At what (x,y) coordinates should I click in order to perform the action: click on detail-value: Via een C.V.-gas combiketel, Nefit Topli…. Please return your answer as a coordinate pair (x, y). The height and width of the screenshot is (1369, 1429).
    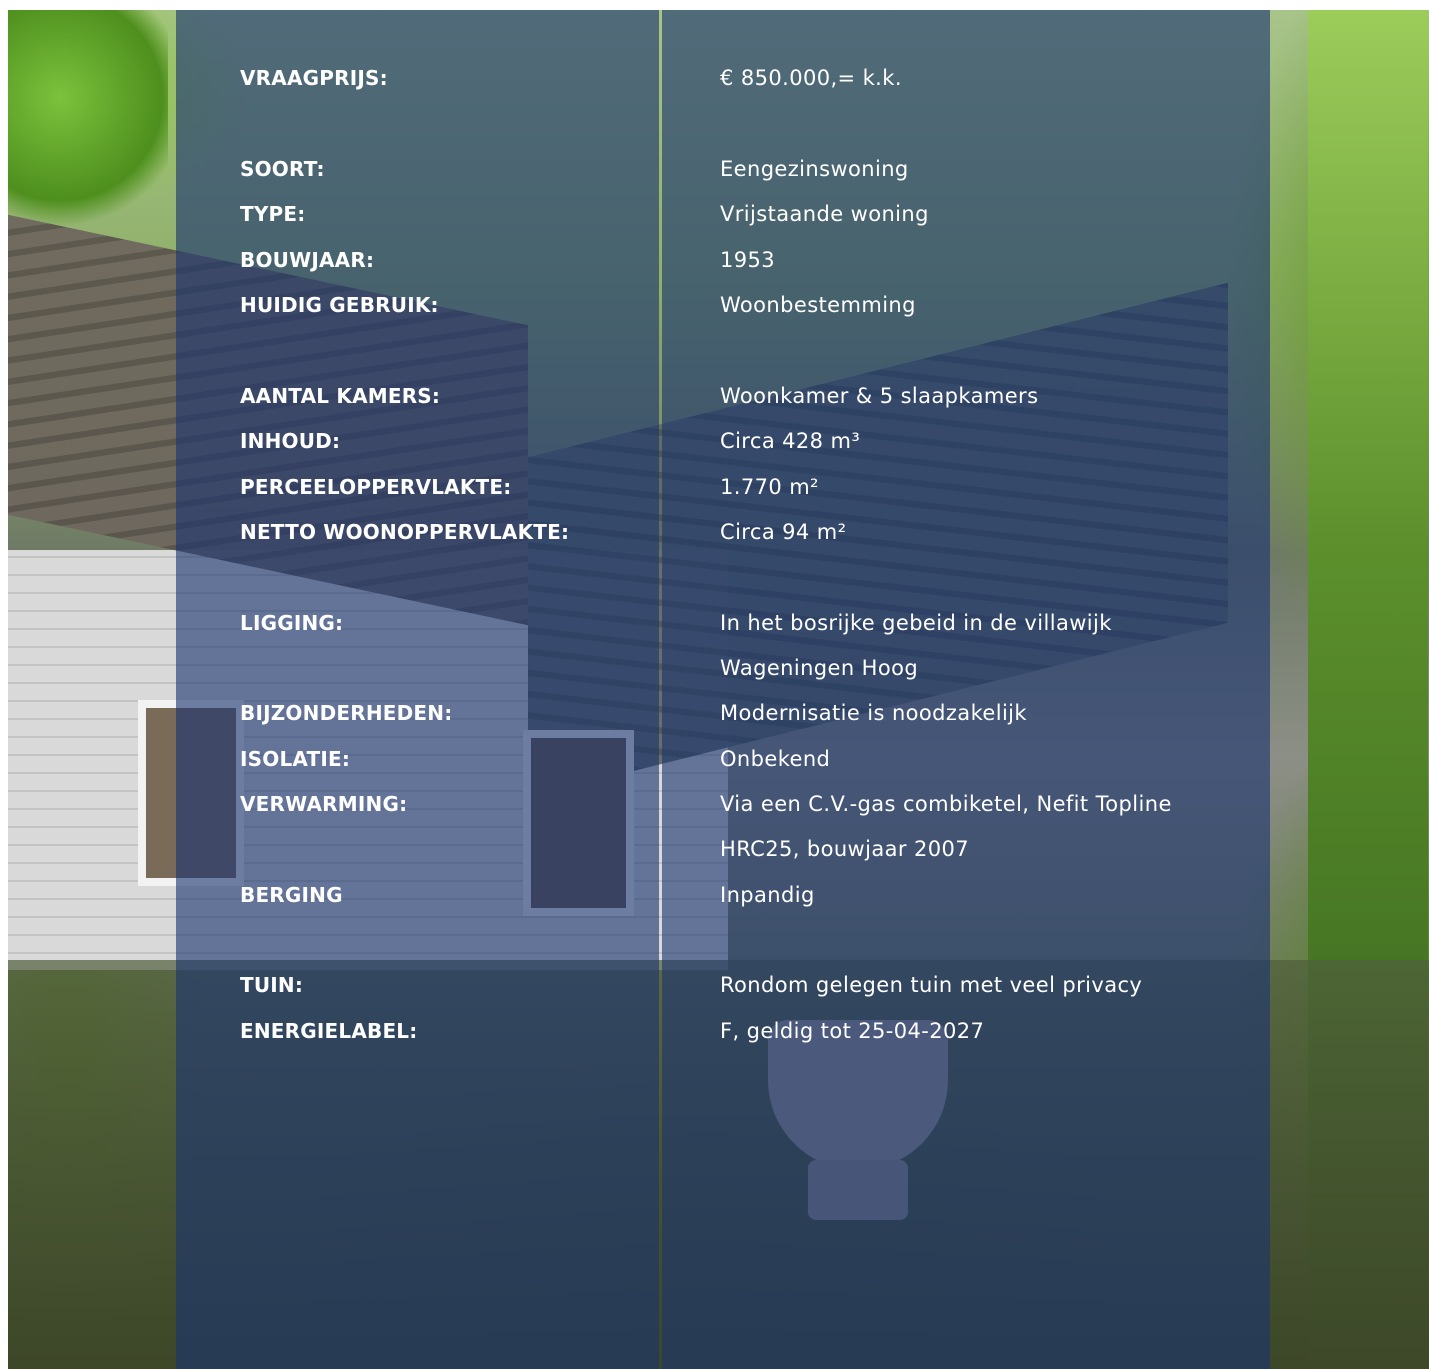
    Looking at the image, I should click on (946, 804).